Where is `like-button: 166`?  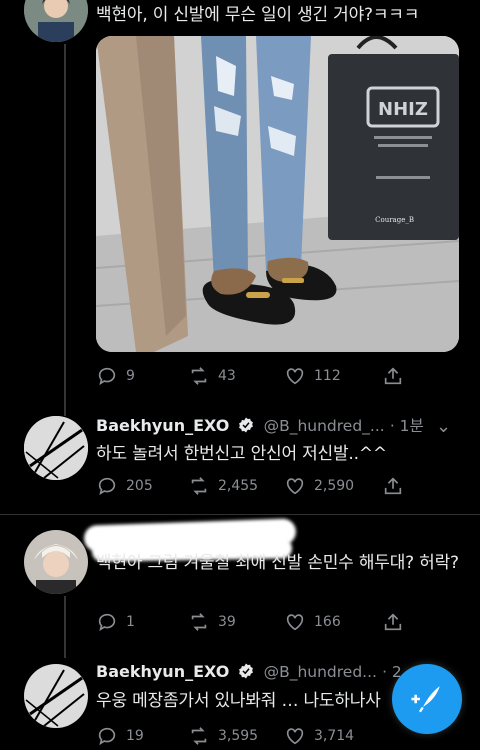
like-button: 166 is located at coordinates (333, 622).